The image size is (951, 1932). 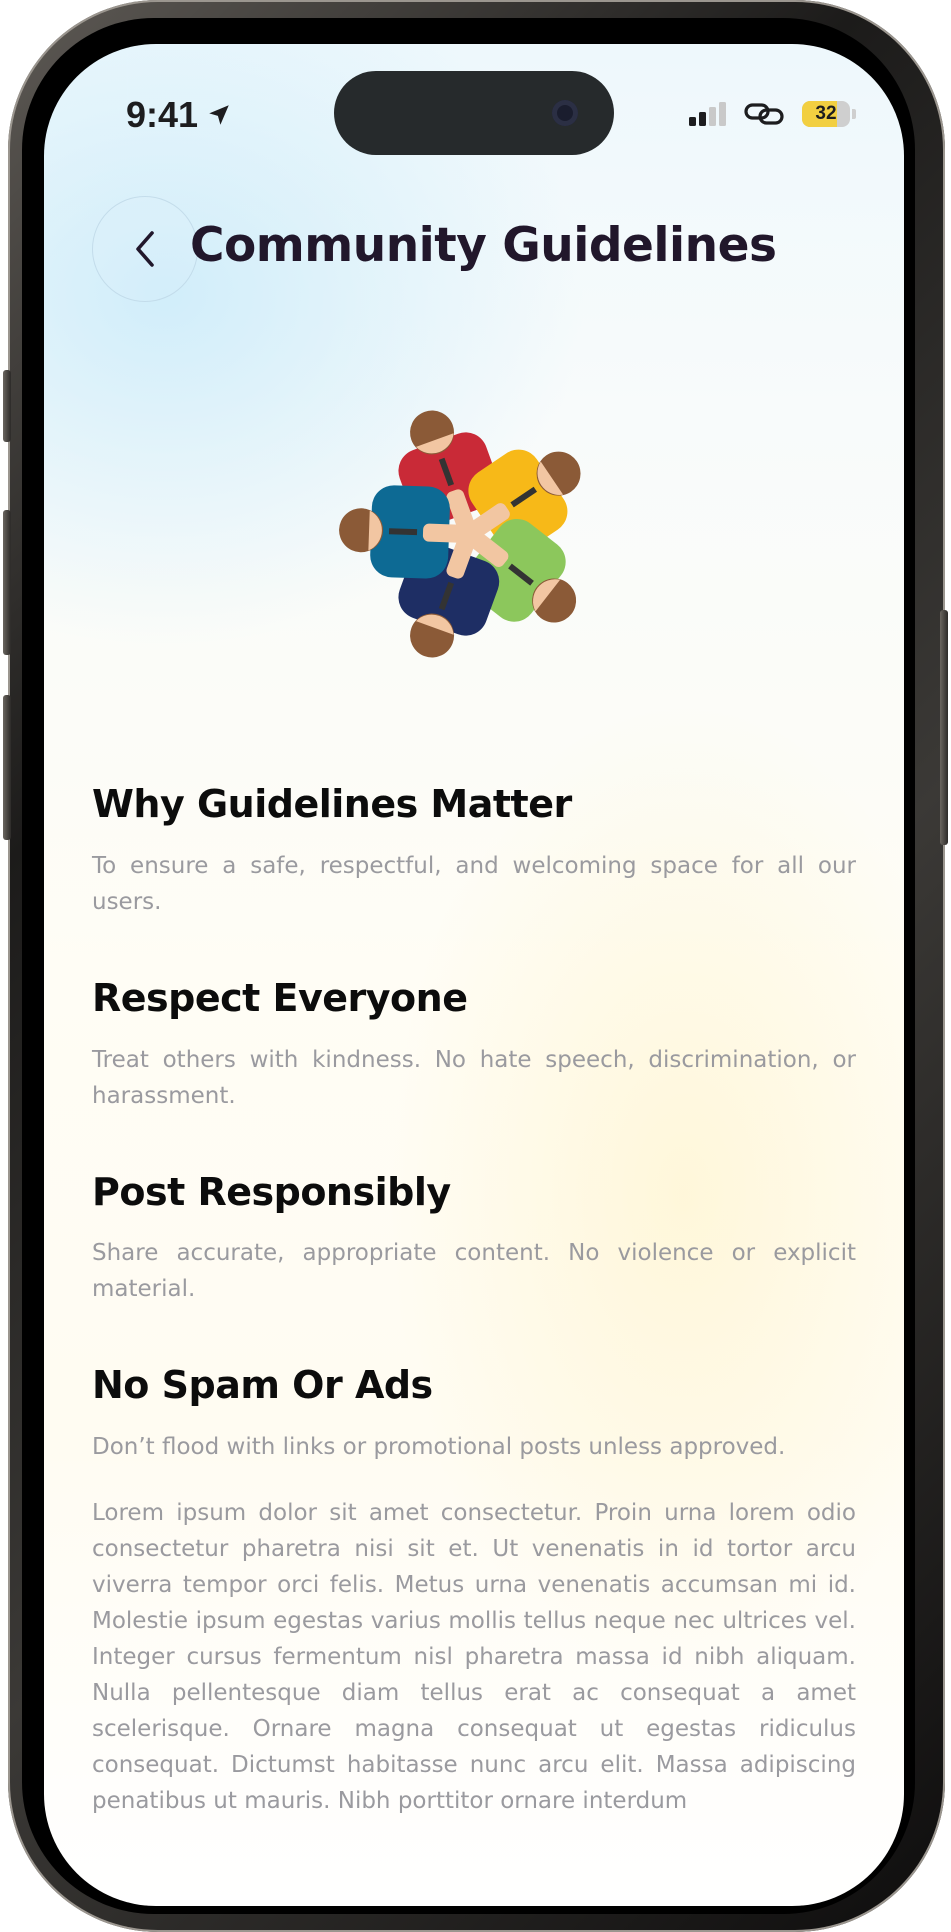 I want to click on link-icon, so click(x=764, y=114).